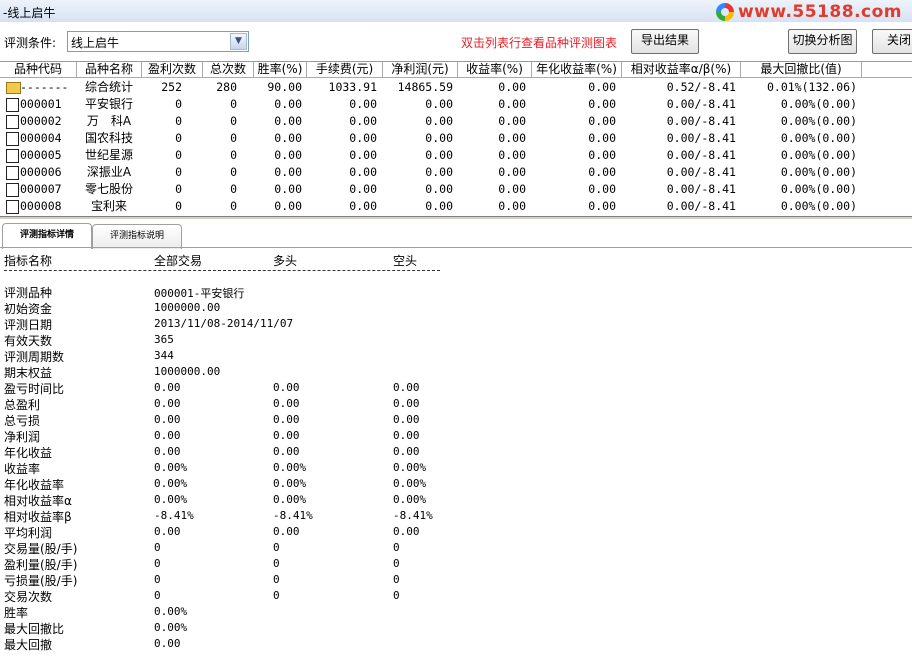 Image resolution: width=912 pixels, height=662 pixels. I want to click on detail-header: 全部交易, so click(178, 261).